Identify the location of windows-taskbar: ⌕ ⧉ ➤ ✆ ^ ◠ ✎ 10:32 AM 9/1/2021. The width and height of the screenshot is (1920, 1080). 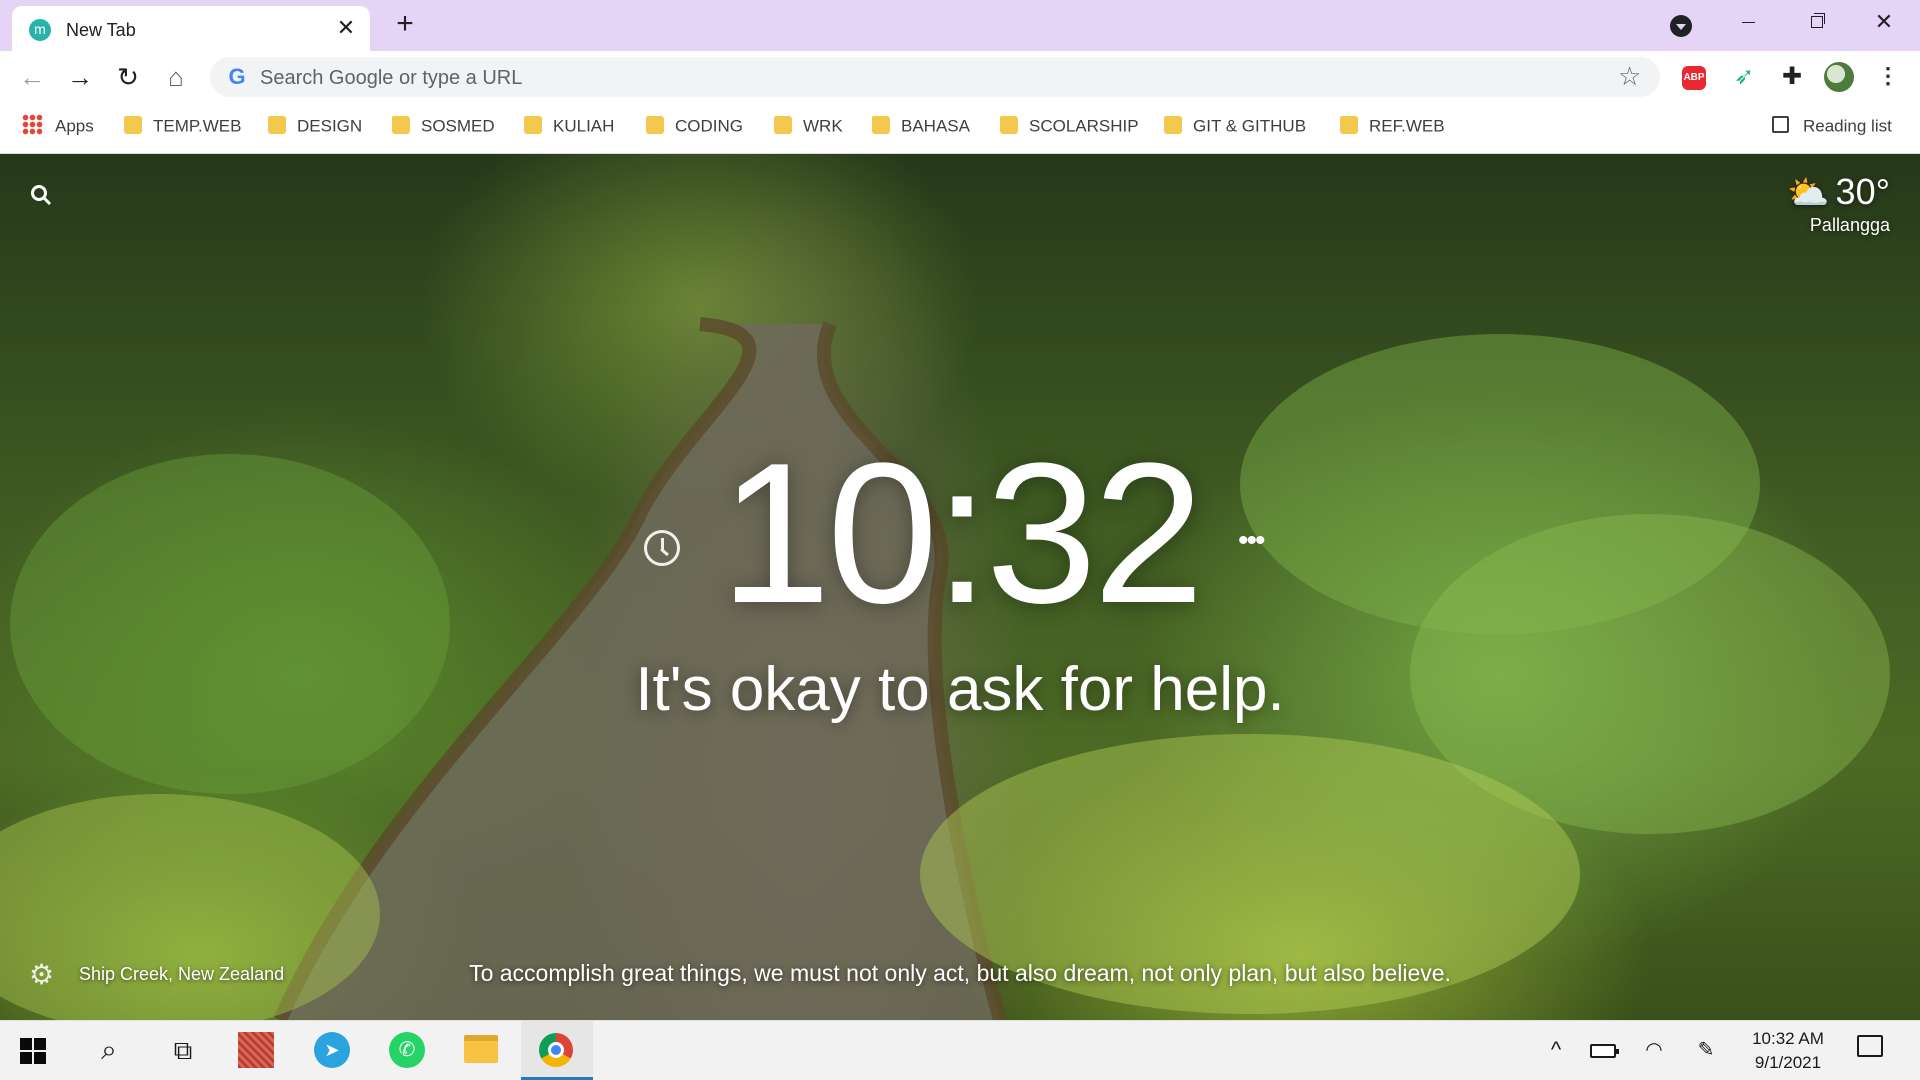
(960, 1050).